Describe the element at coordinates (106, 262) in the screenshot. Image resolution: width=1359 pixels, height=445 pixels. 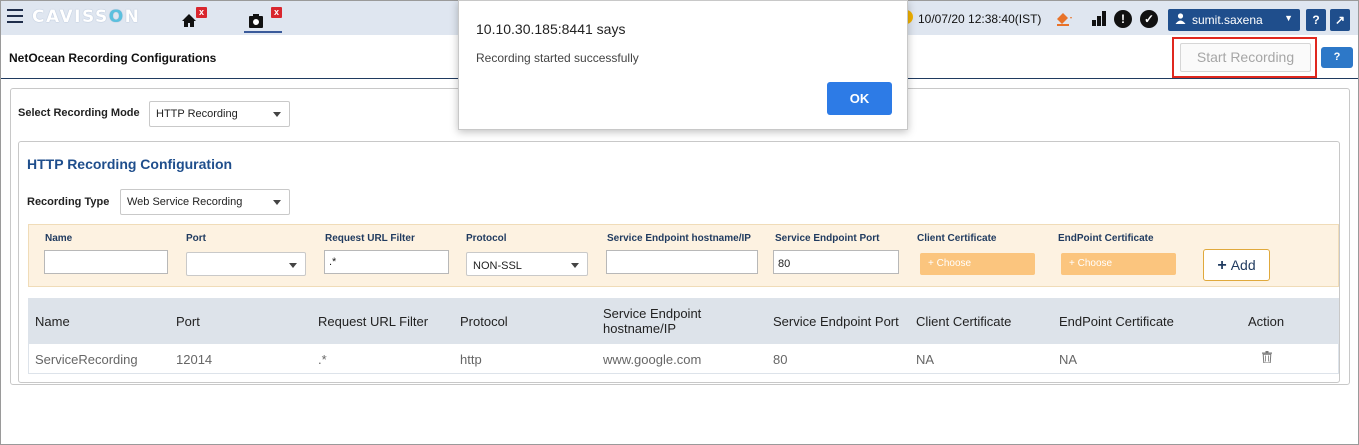
I see `name-input` at that location.